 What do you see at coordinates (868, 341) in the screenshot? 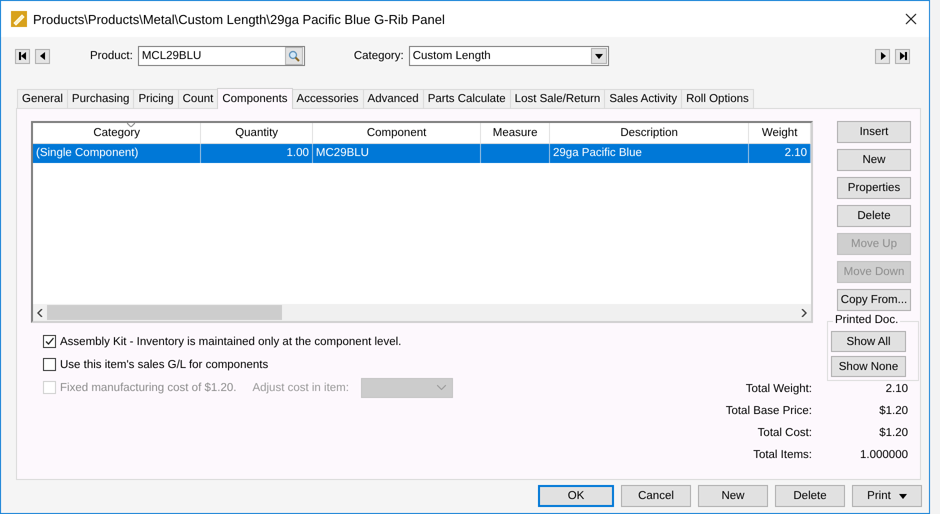
I see `printed-doc-button: Show All` at bounding box center [868, 341].